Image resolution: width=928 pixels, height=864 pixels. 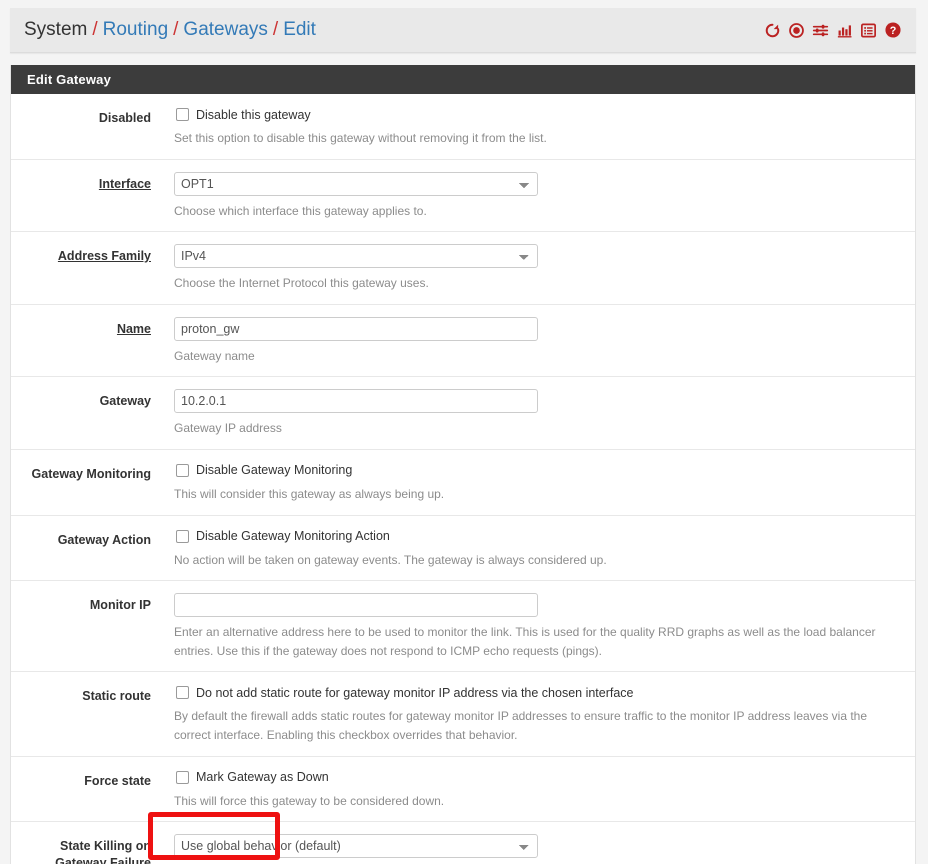 I want to click on record-circle-icon, so click(x=796, y=30).